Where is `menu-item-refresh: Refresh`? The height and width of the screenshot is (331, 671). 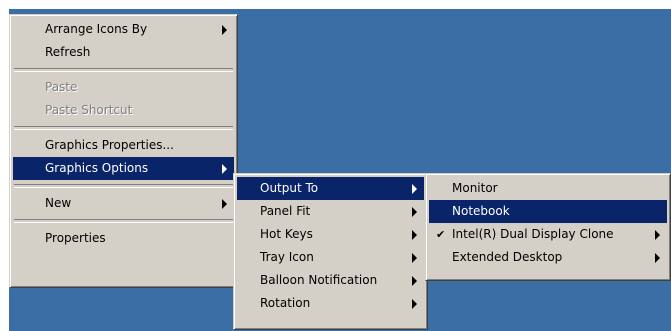
menu-item-refresh: Refresh is located at coordinates (123, 52).